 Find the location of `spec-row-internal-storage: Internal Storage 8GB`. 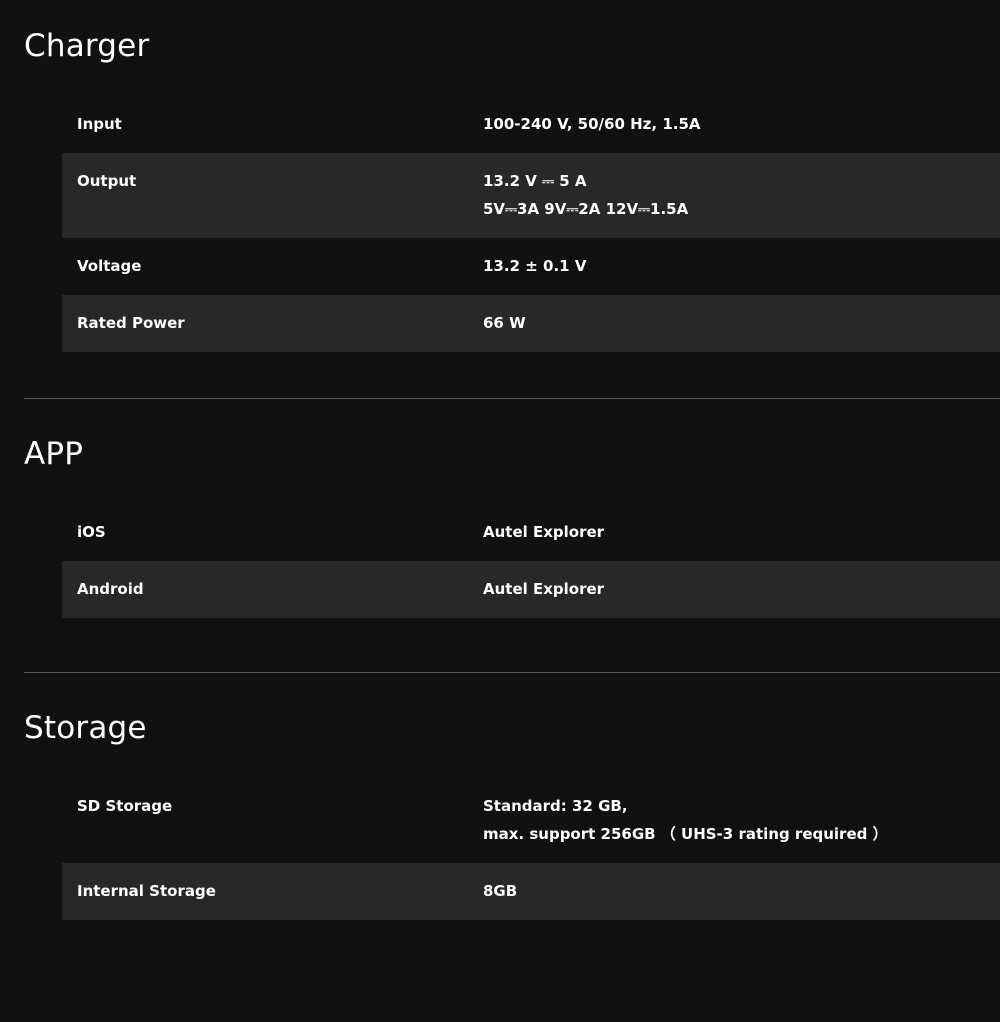

spec-row-internal-storage: Internal Storage 8GB is located at coordinates (531, 891).